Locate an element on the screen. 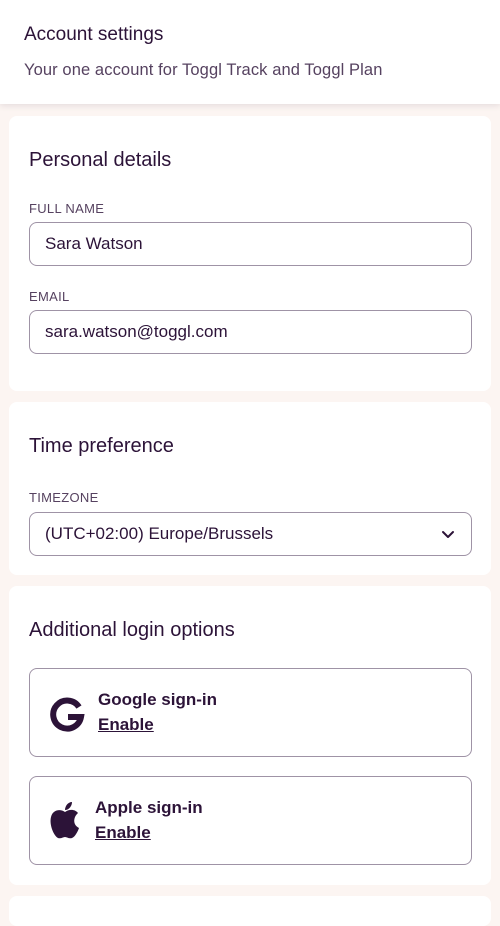 This screenshot has height=926, width=500. timezone-value: (UTC+02:00) Europe/Brussels is located at coordinates (159, 533).